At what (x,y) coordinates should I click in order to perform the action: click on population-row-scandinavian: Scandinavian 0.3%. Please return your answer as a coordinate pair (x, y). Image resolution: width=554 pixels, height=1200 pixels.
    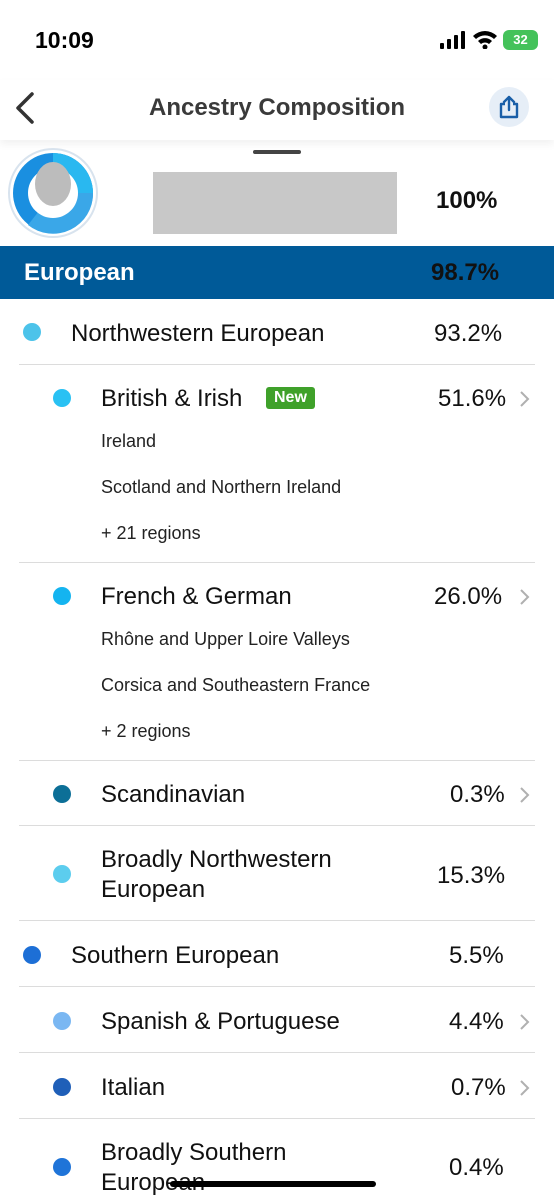
    Looking at the image, I should click on (277, 793).